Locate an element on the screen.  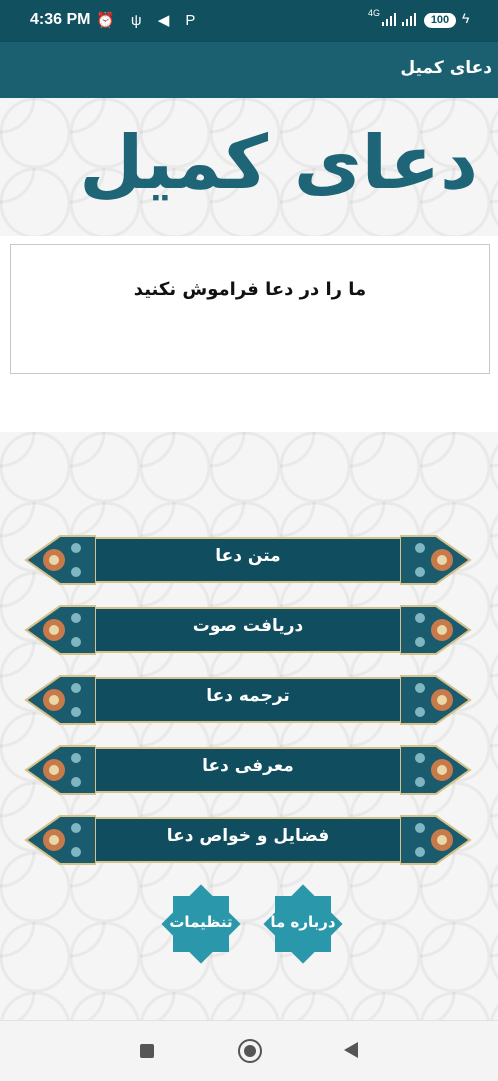
status-bar: 4:36 PM ⏰ ψ ◀ P 4G 100 ϟ is located at coordinates (249, 21).